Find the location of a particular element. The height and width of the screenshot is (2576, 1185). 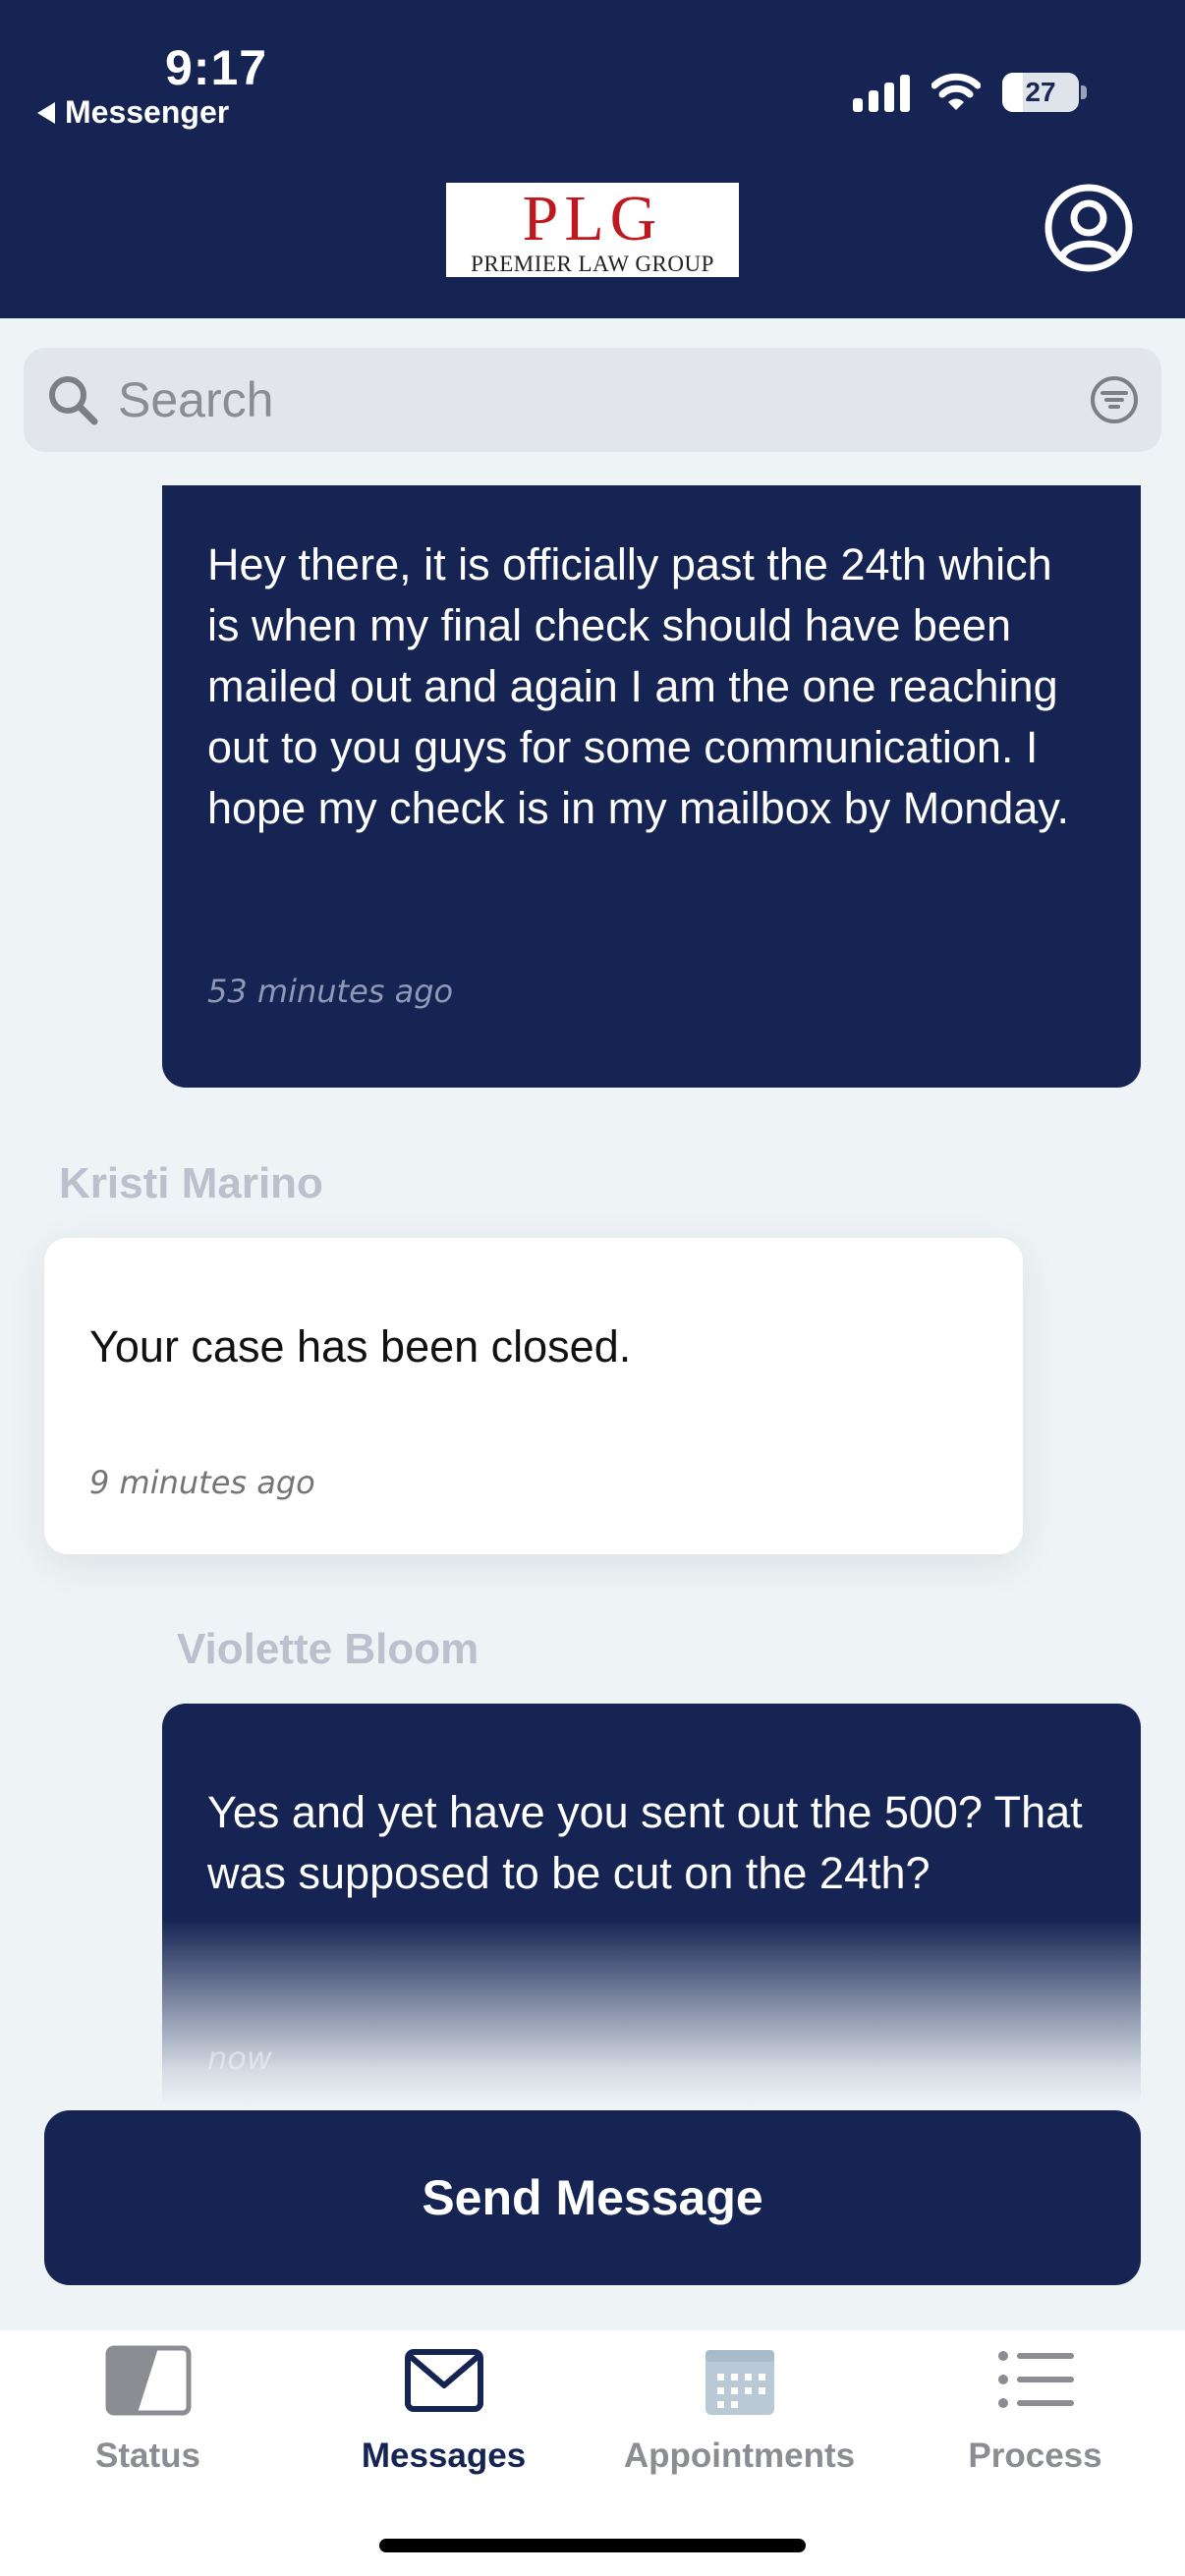

tab-label: Appointments is located at coordinates (740, 2455).